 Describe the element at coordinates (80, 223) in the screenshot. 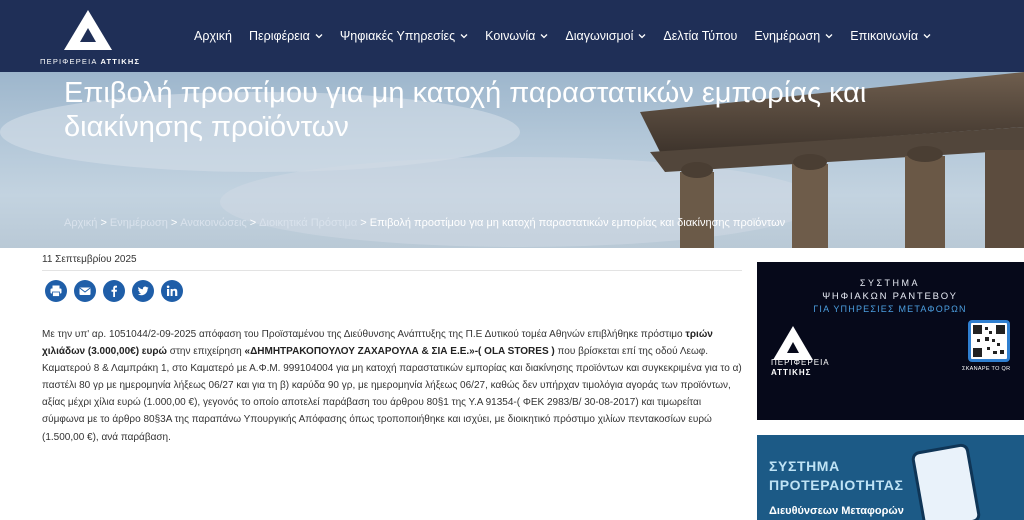

I see `breadcrumb-link-home: Αρχική` at that location.